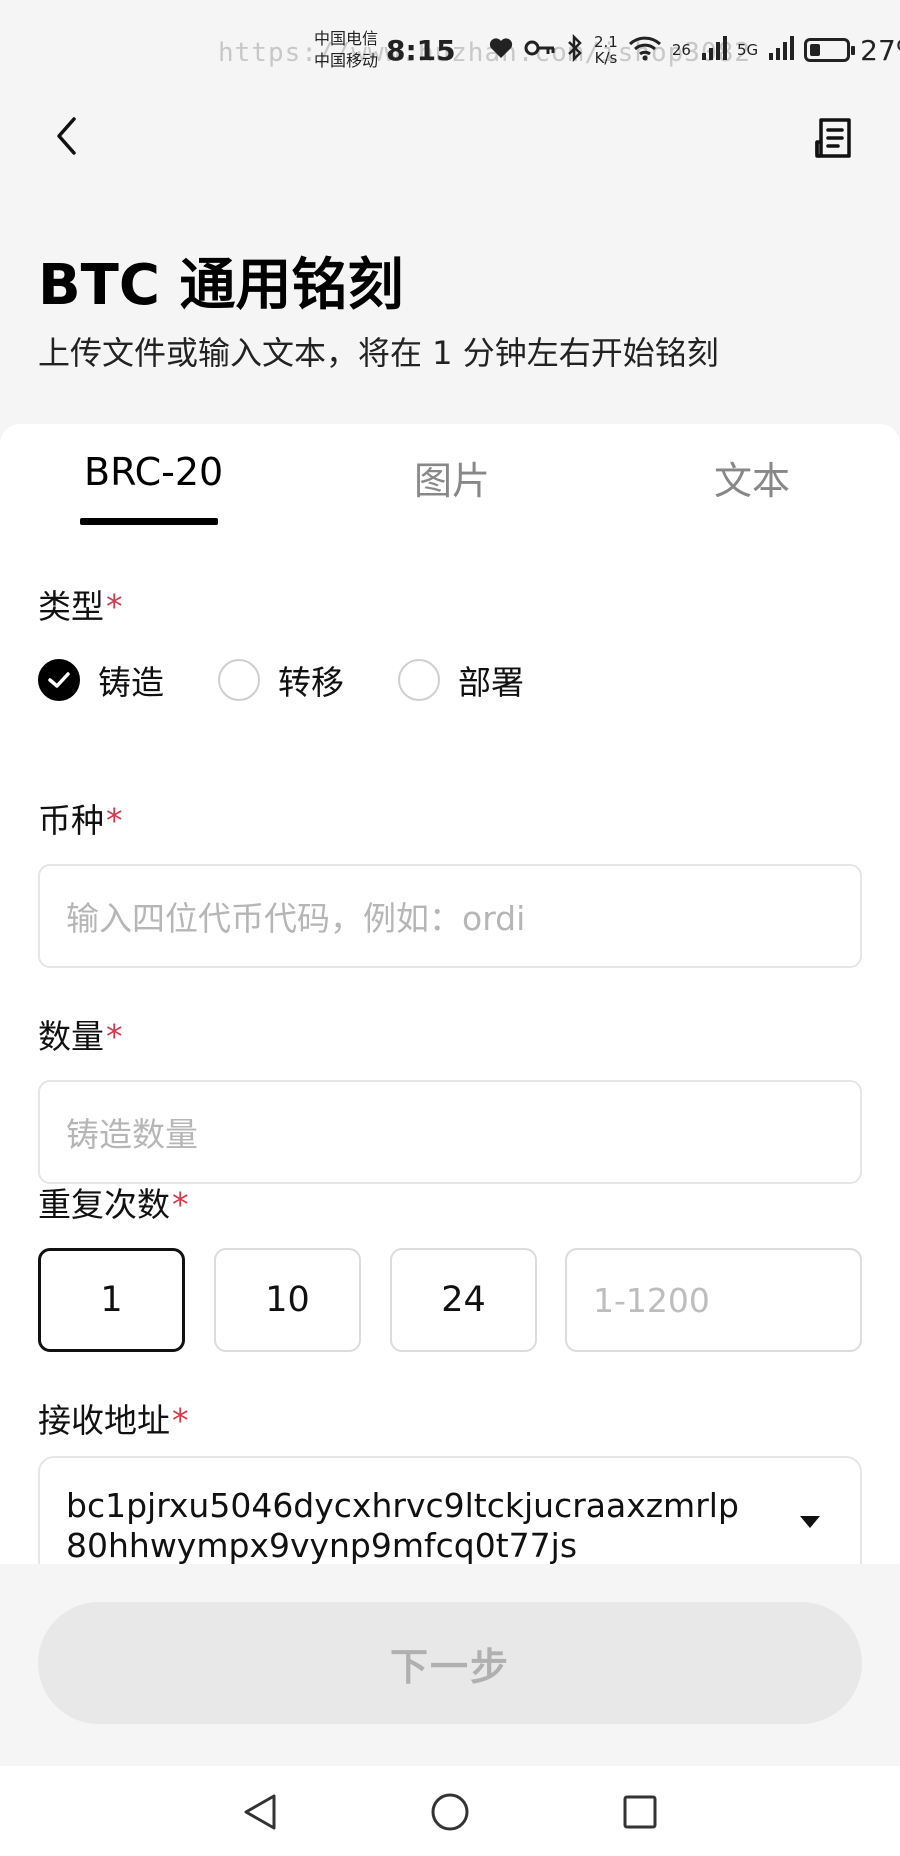 The height and width of the screenshot is (1856, 900). What do you see at coordinates (421, 50) in the screenshot?
I see `clock: 8:15` at bounding box center [421, 50].